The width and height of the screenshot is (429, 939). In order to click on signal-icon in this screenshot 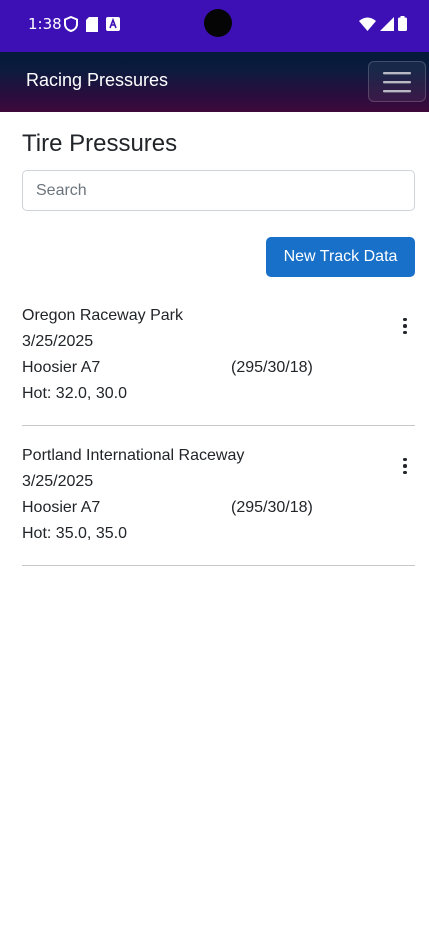, I will do `click(387, 23)`.